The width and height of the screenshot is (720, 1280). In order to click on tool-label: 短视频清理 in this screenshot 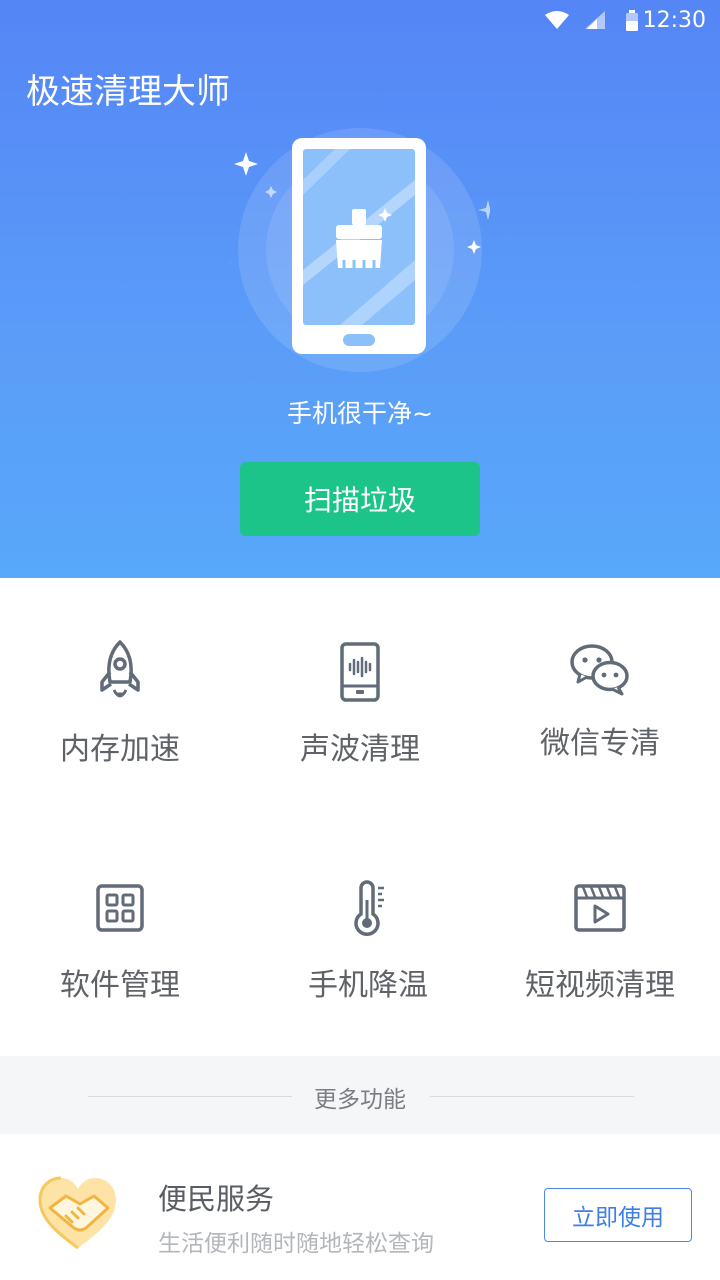, I will do `click(600, 985)`.